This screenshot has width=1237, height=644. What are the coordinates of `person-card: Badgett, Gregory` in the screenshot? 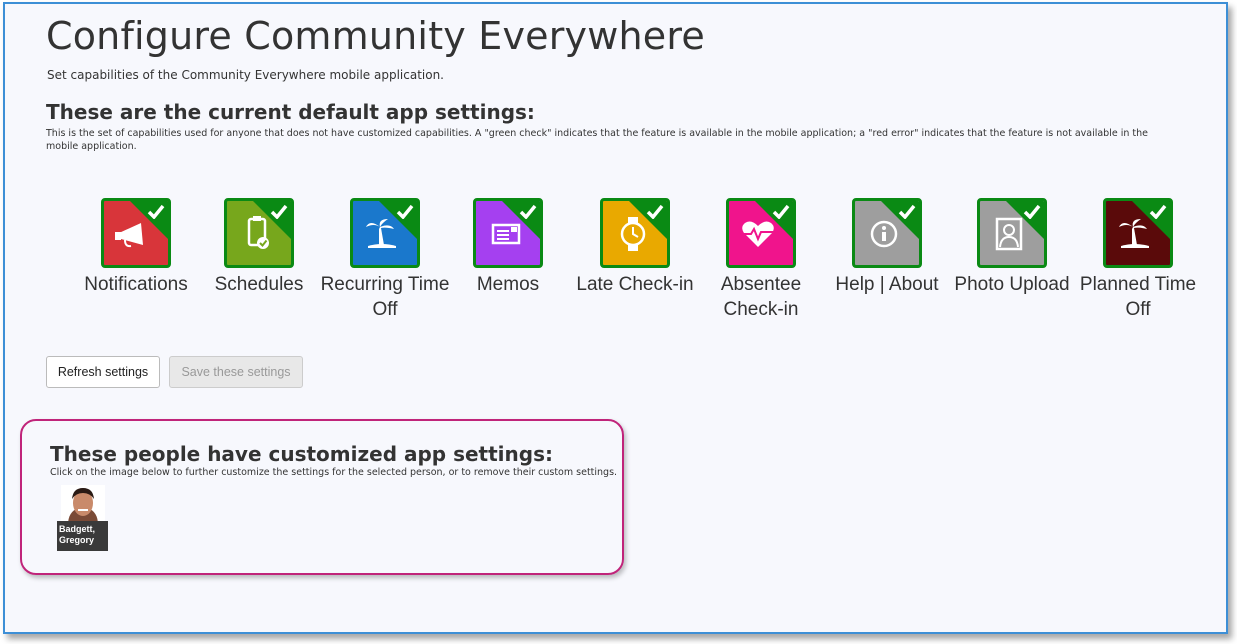 It's located at (82, 518).